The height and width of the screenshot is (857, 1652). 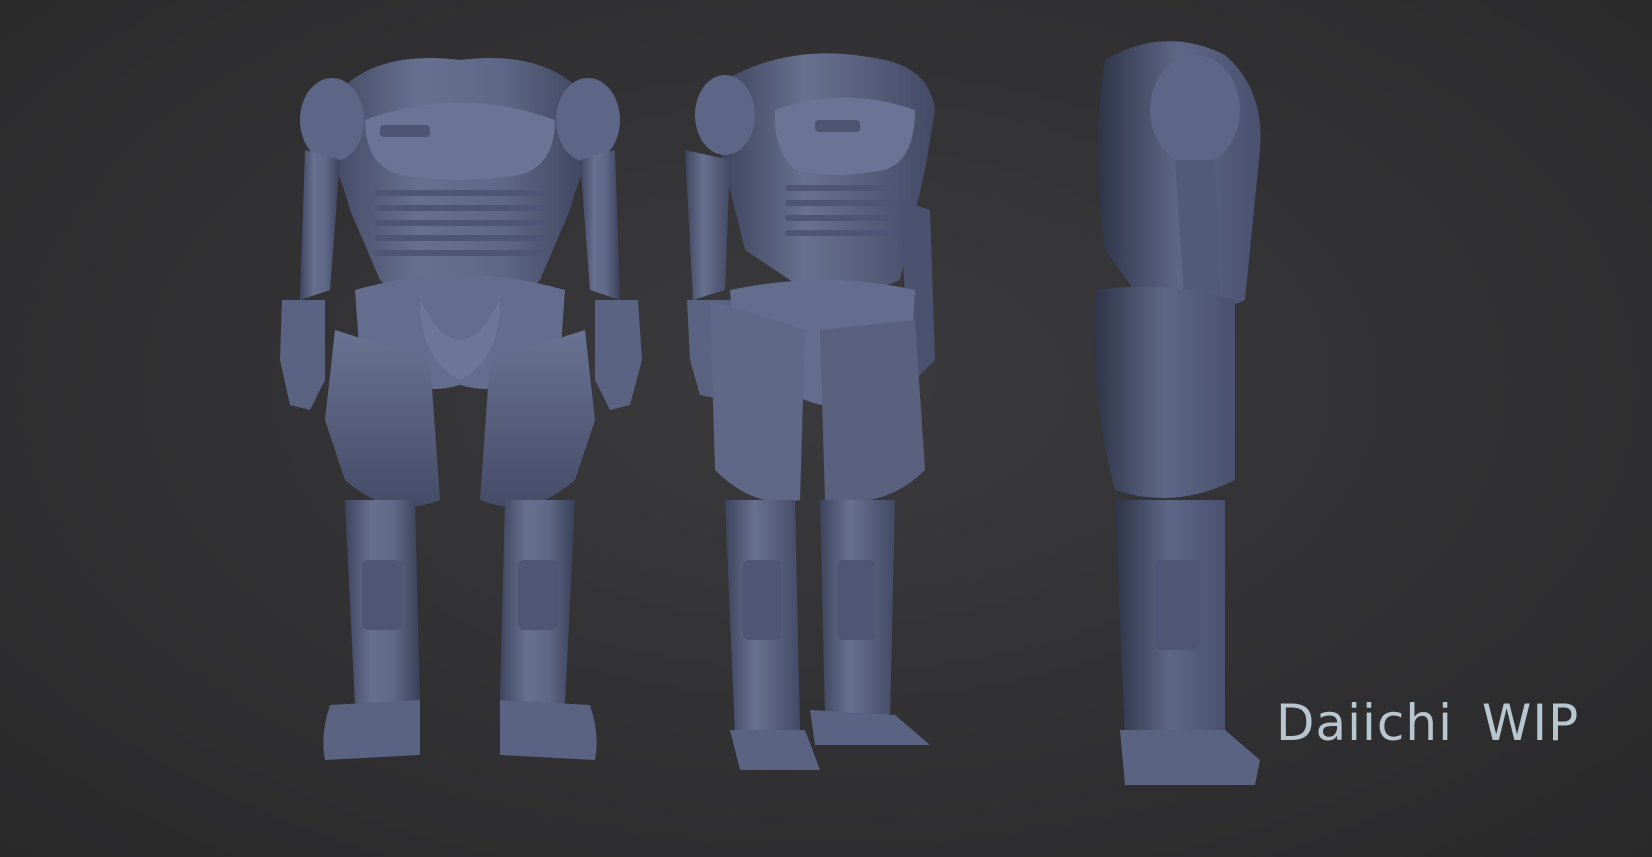 What do you see at coordinates (1185, 405) in the screenshot?
I see `armor-side-view` at bounding box center [1185, 405].